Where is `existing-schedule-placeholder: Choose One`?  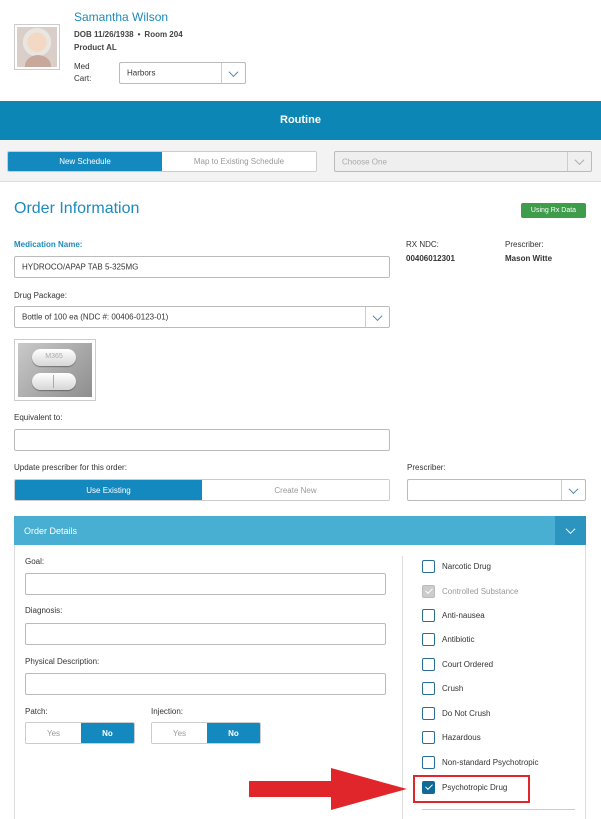 existing-schedule-placeholder: Choose One is located at coordinates (364, 161).